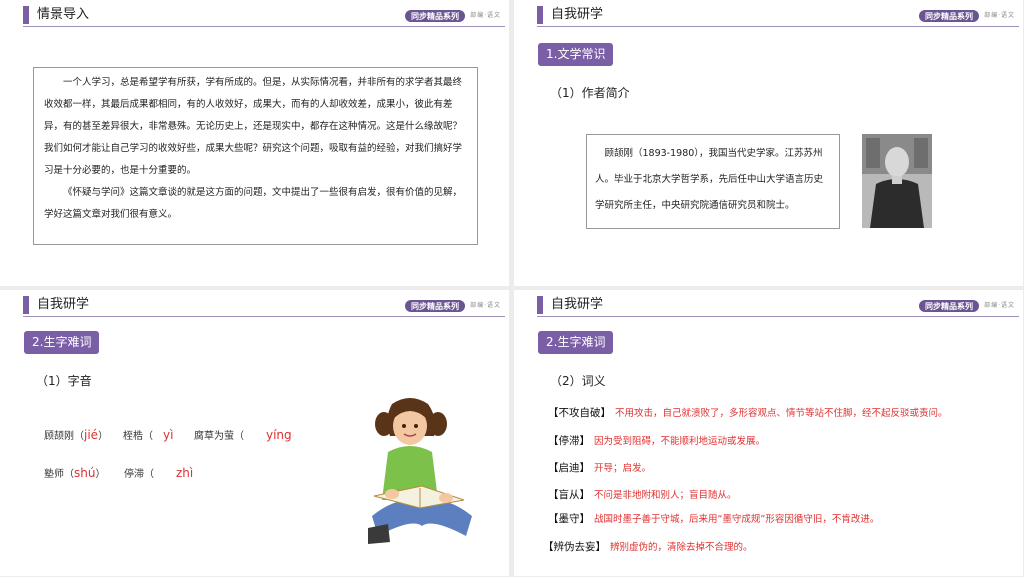 The width and height of the screenshot is (1024, 577). Describe the element at coordinates (576, 54) in the screenshot. I see `section-pill: 1.文学常识` at that location.